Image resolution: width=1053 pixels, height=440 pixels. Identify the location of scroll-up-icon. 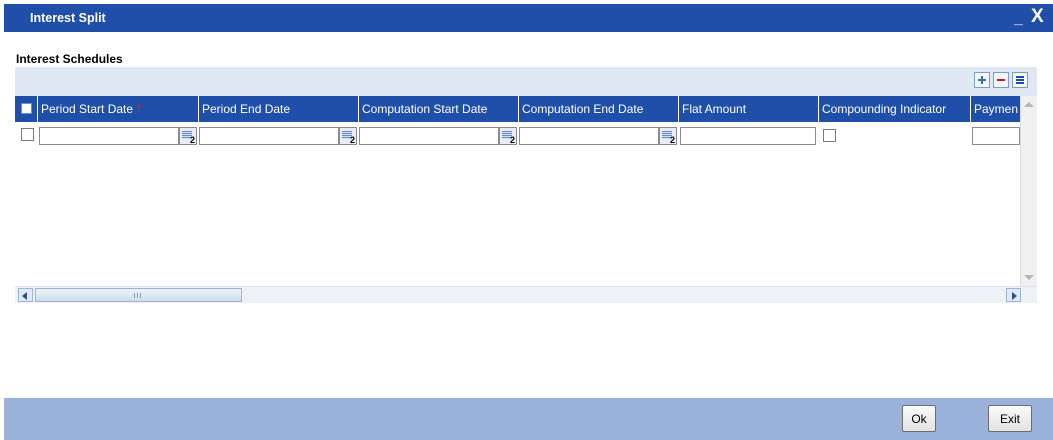
(1029, 104).